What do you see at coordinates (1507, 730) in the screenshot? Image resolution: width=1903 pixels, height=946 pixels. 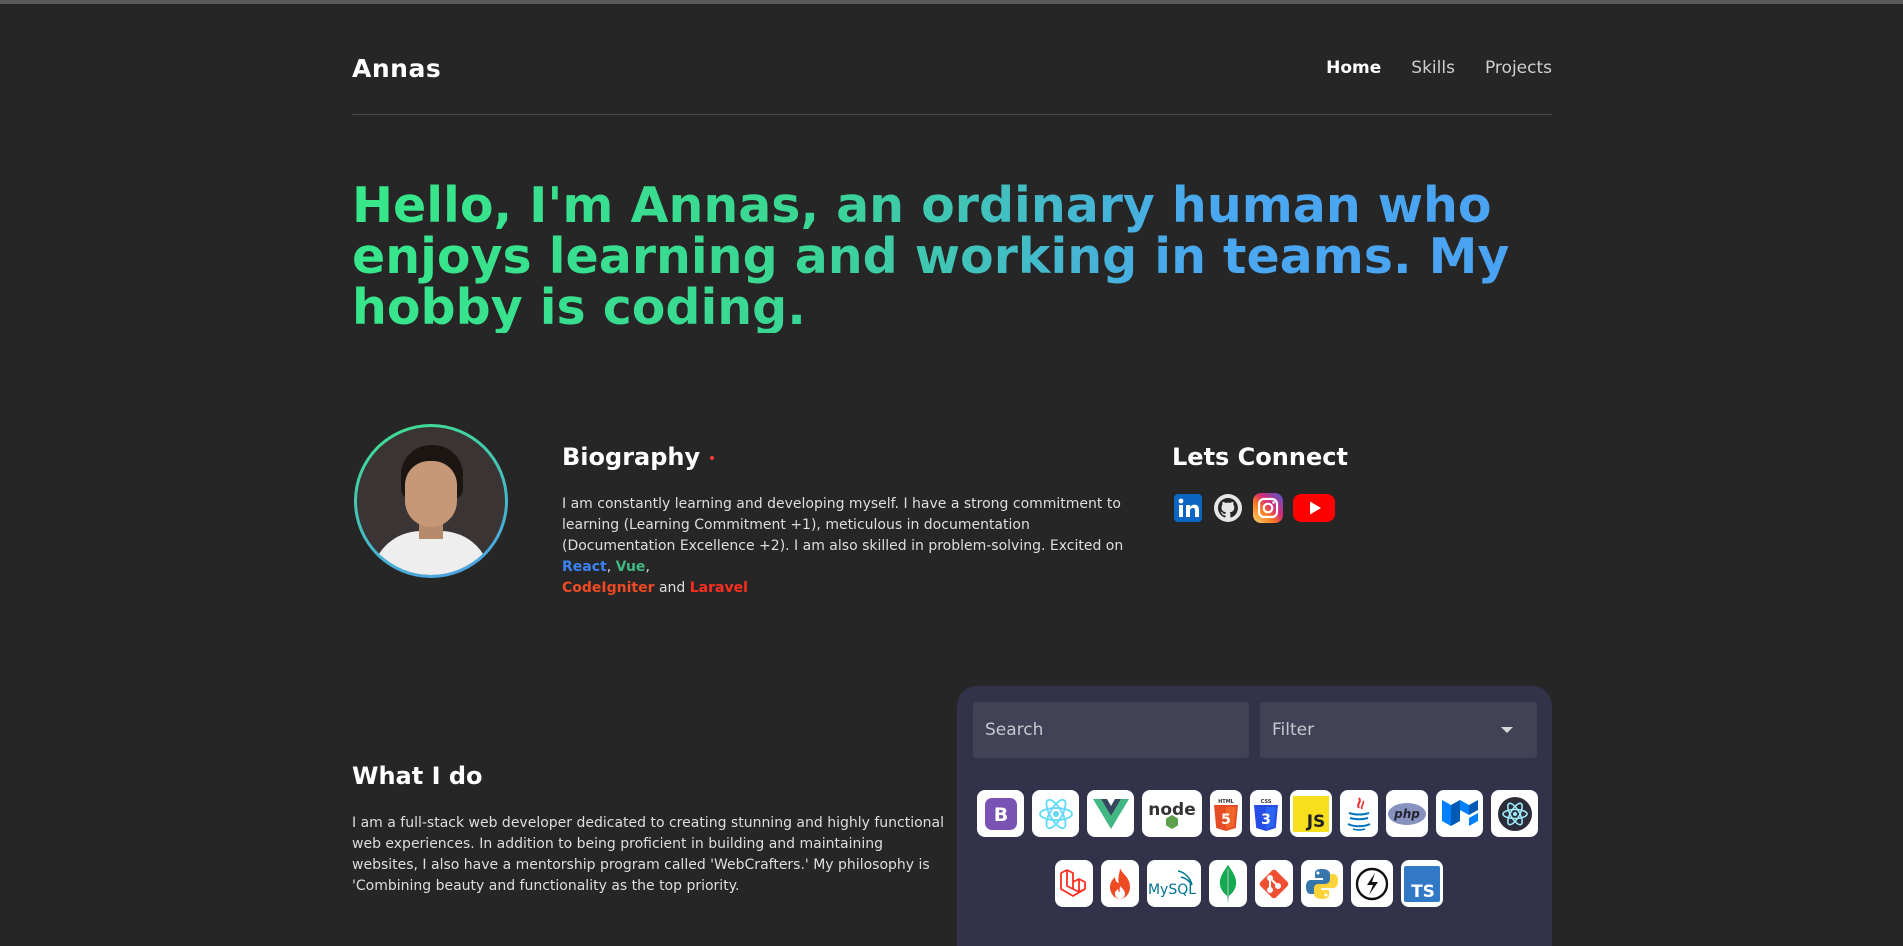 I see `caret-down-icon` at bounding box center [1507, 730].